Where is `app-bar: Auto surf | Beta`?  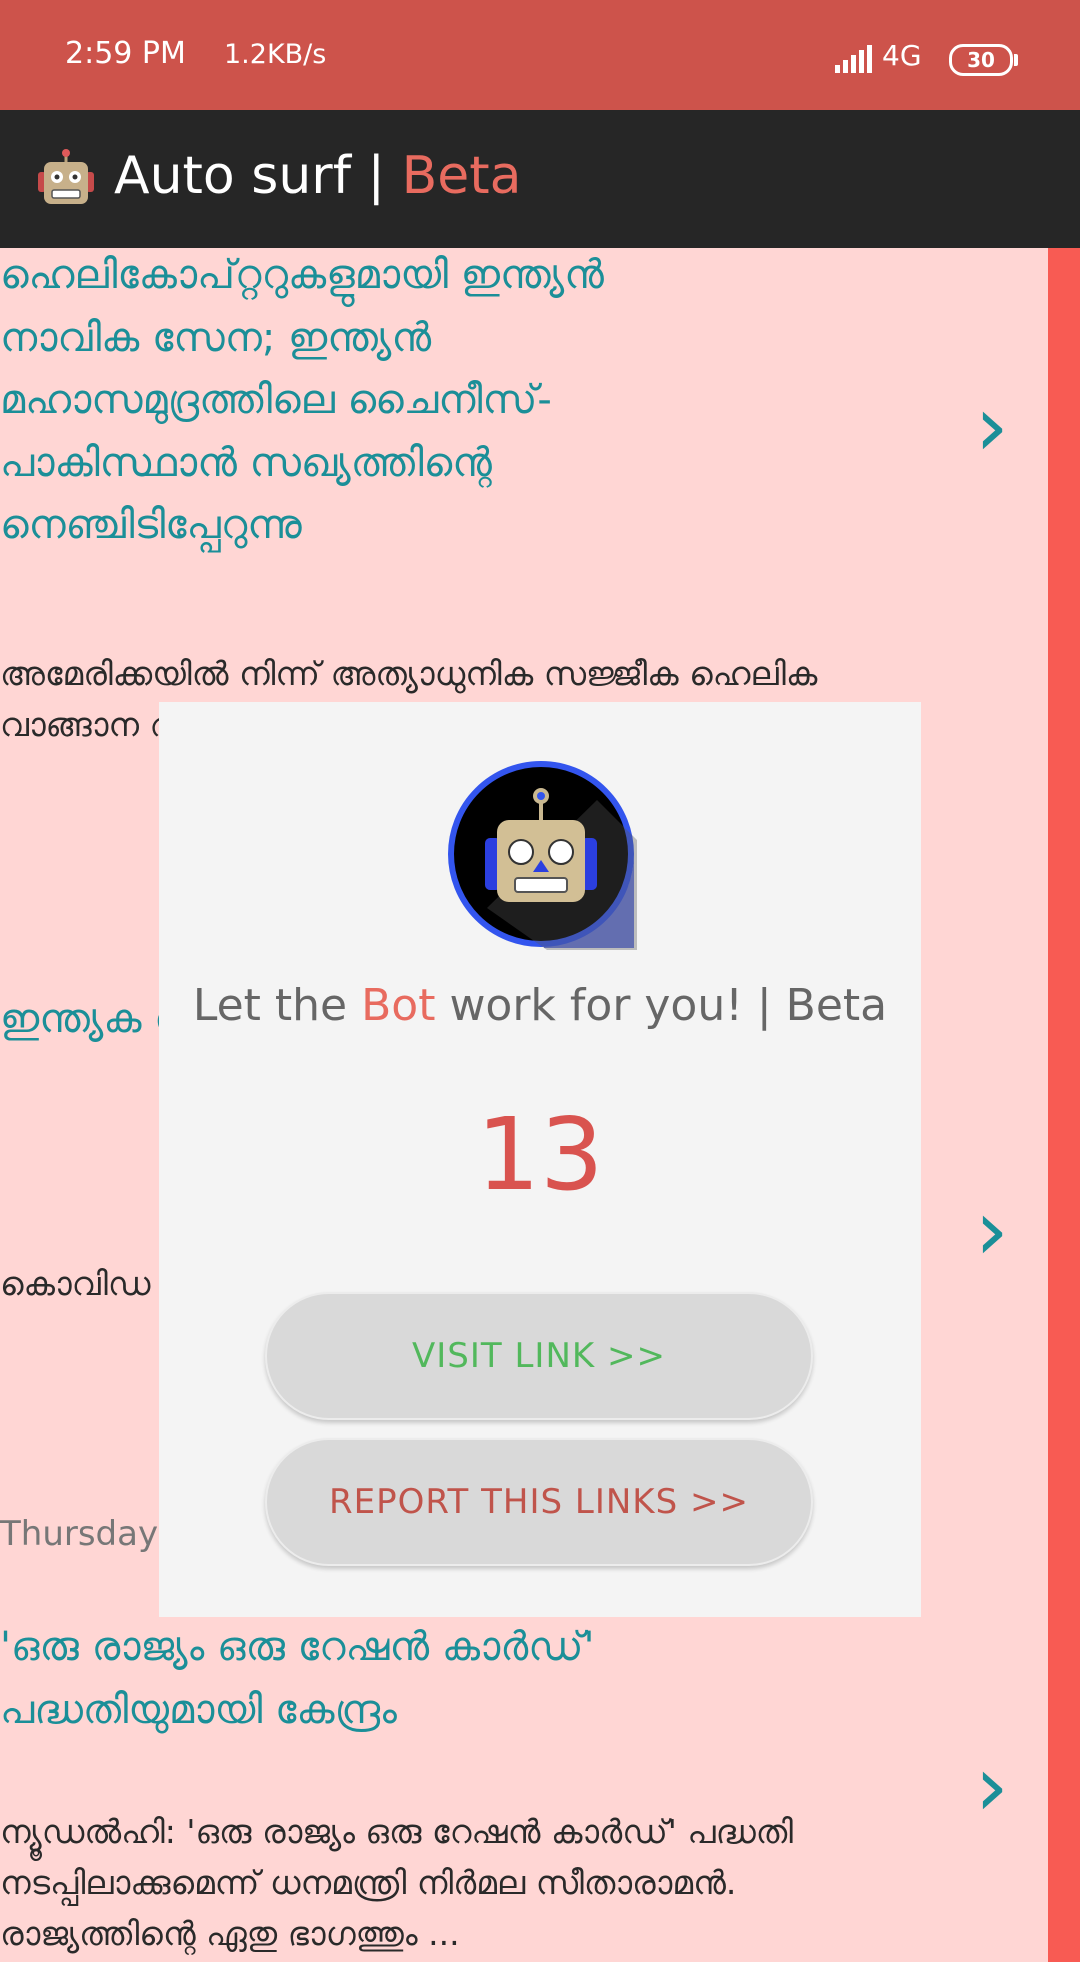 app-bar: Auto surf | Beta is located at coordinates (540, 179).